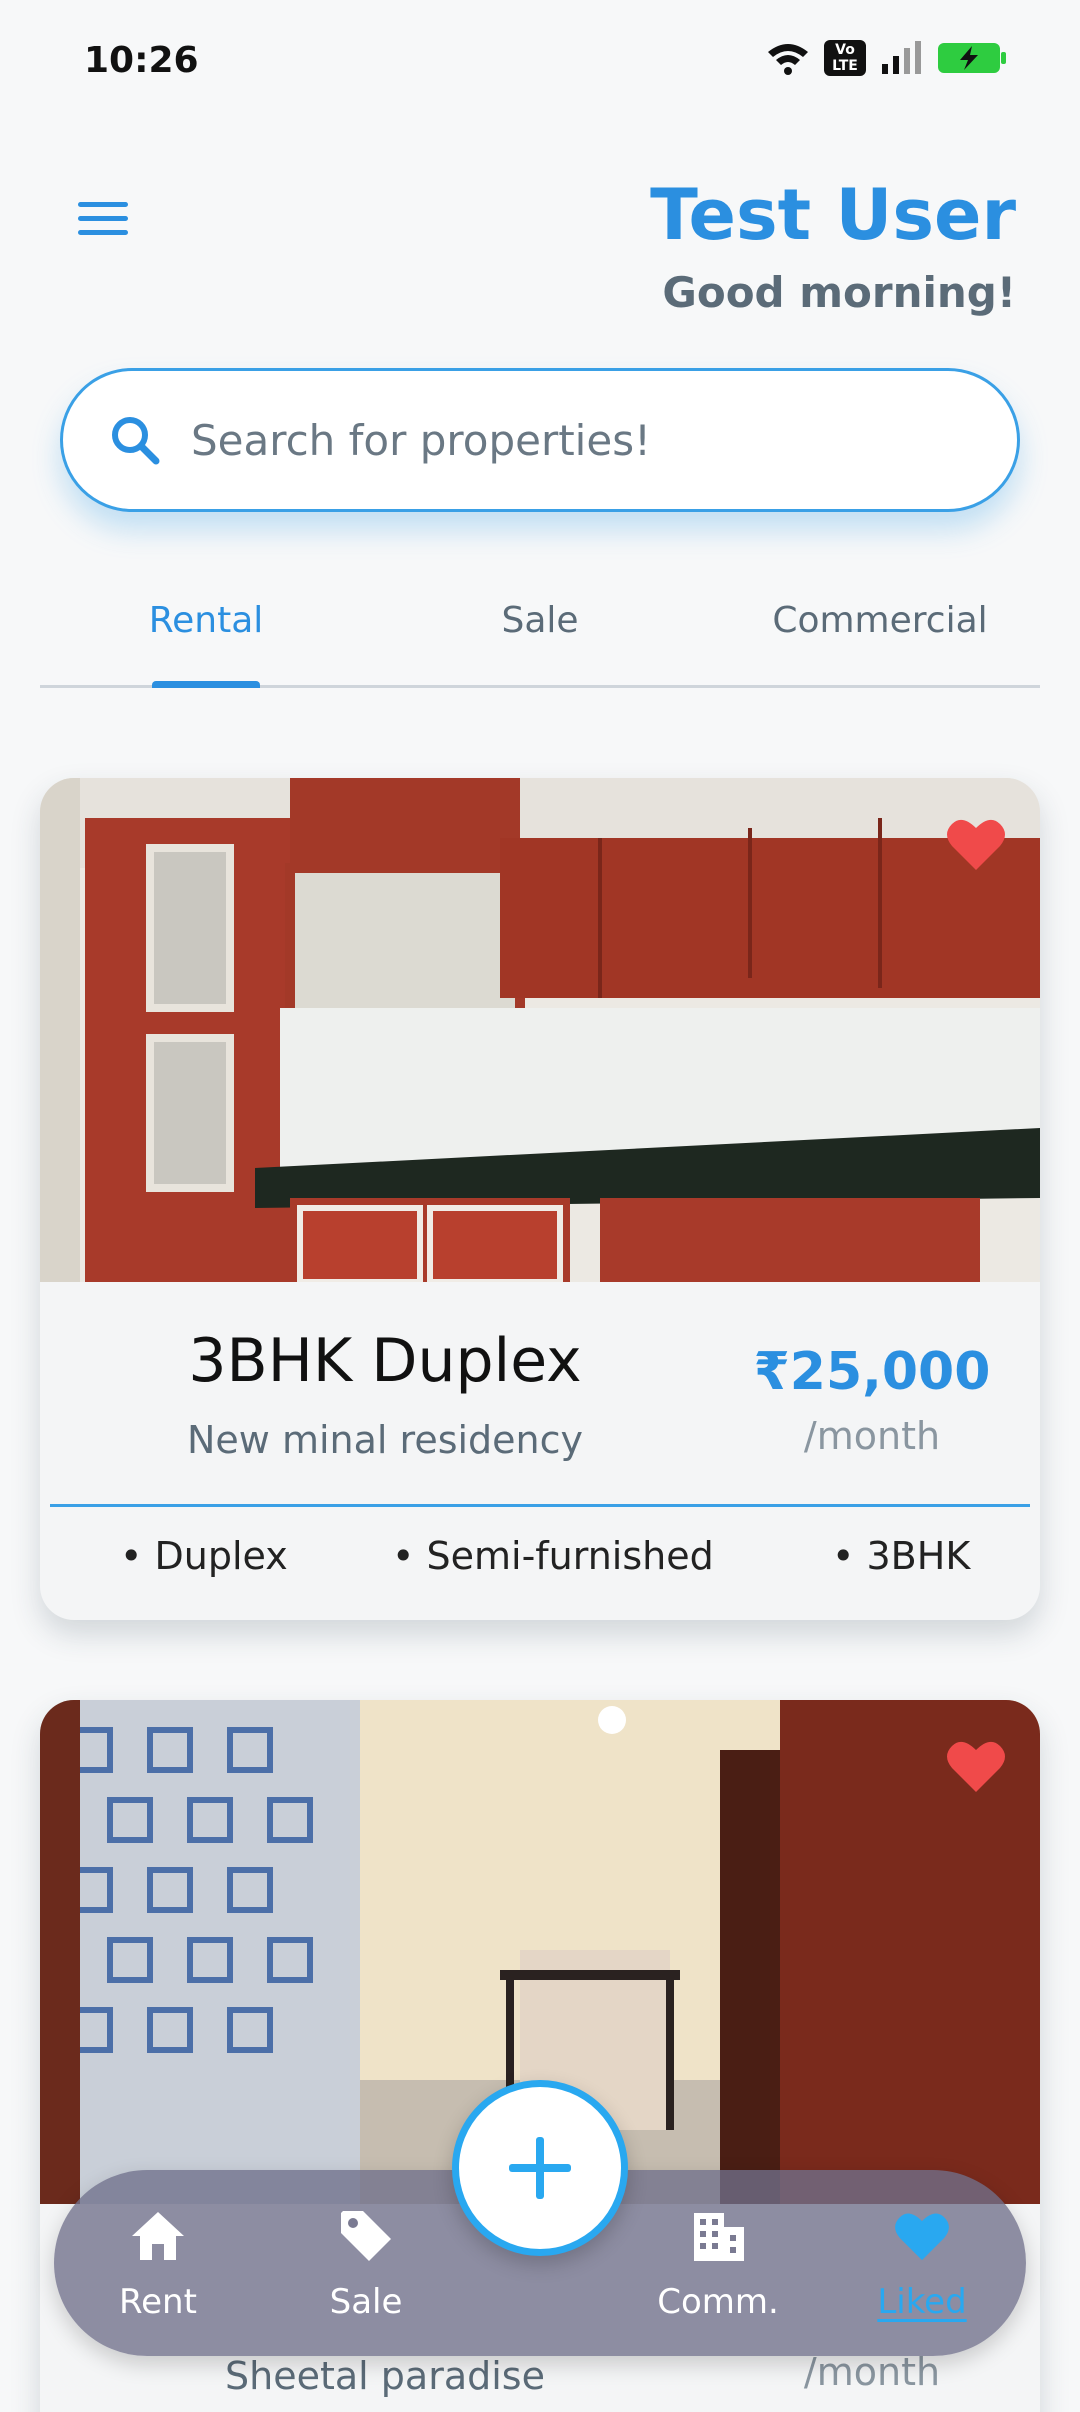 Image resolution: width=1080 pixels, height=2412 pixels. I want to click on property-subtitle: New minal residency, so click(385, 1440).